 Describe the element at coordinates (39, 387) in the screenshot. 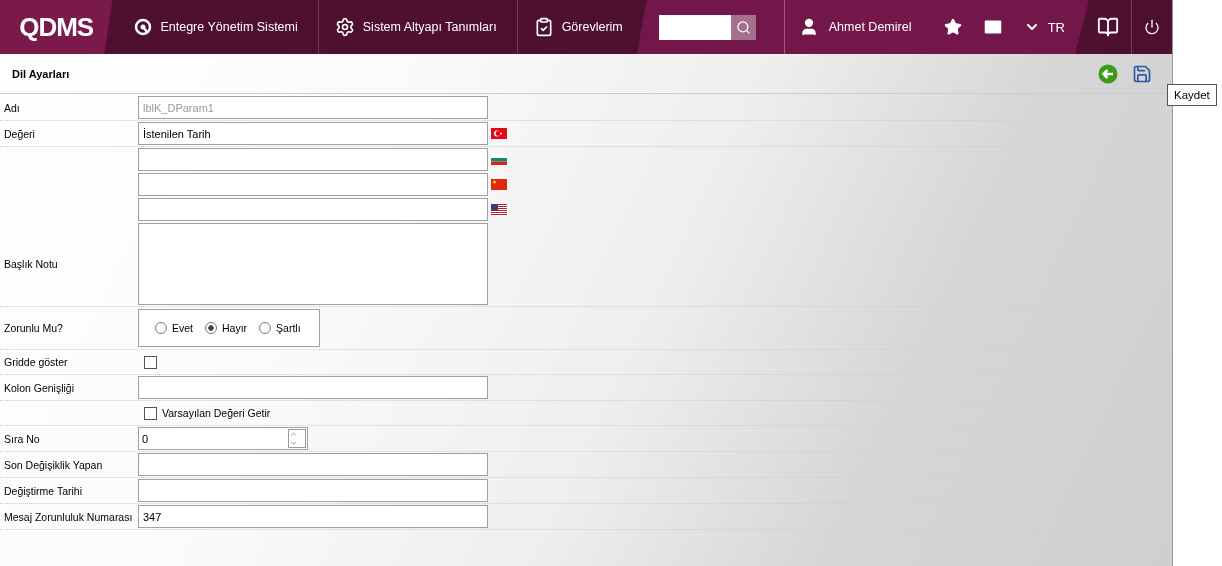

I see `field-label: Kolon Genişliği` at that location.